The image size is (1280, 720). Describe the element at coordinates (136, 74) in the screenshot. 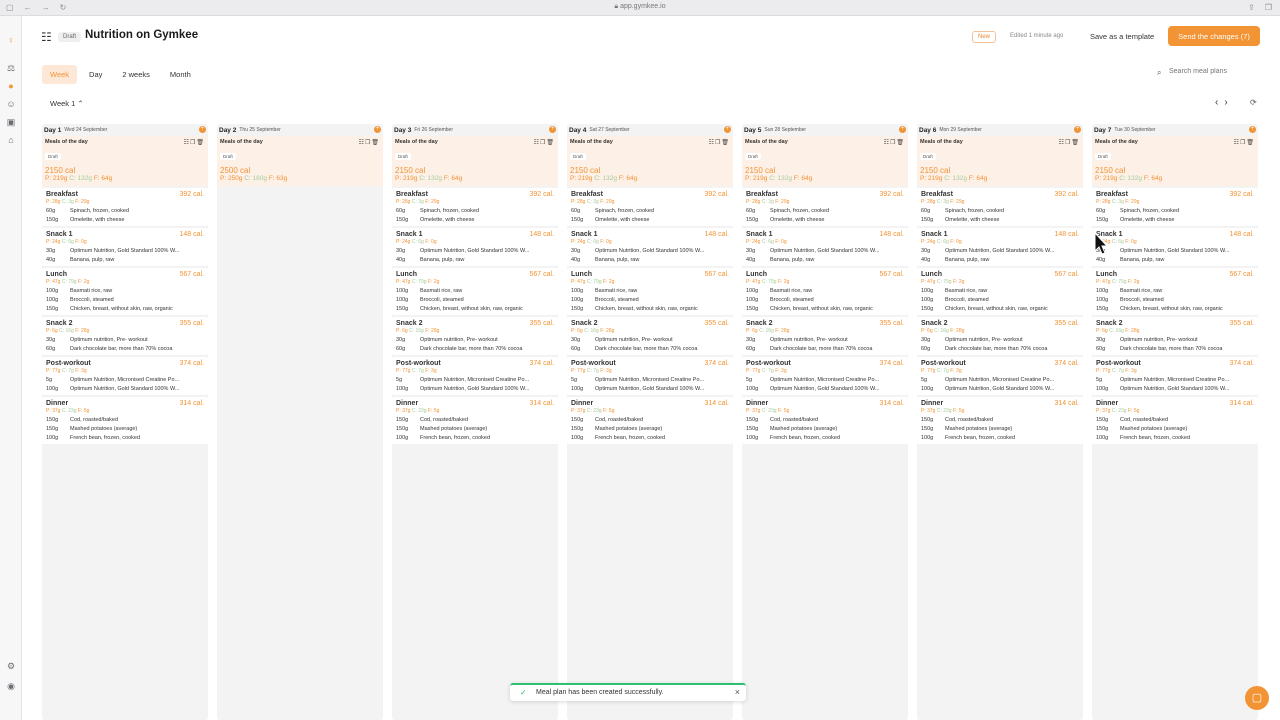

I see `tab-2-weeks: 2 weeks` at that location.